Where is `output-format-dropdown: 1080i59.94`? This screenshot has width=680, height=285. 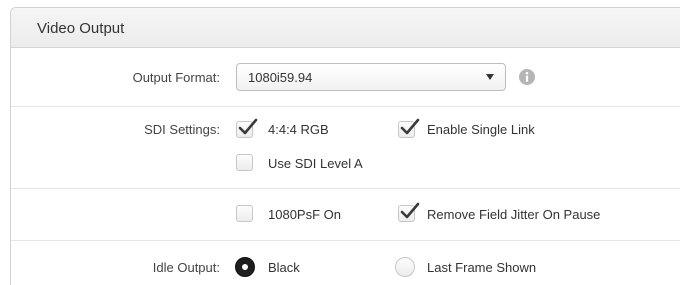
output-format-dropdown: 1080i59.94 is located at coordinates (371, 77).